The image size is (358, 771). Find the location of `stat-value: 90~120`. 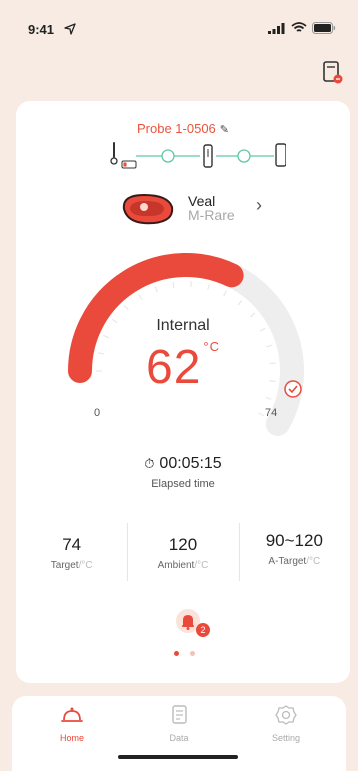

stat-value: 90~120 is located at coordinates (294, 540).